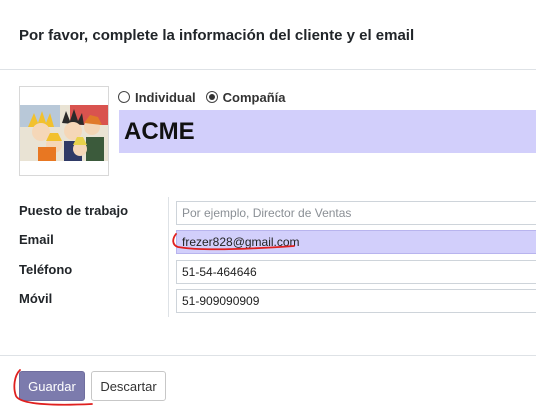 This screenshot has width=536, height=417. What do you see at coordinates (124, 97) in the screenshot?
I see `radio-unchecked-icon` at bounding box center [124, 97].